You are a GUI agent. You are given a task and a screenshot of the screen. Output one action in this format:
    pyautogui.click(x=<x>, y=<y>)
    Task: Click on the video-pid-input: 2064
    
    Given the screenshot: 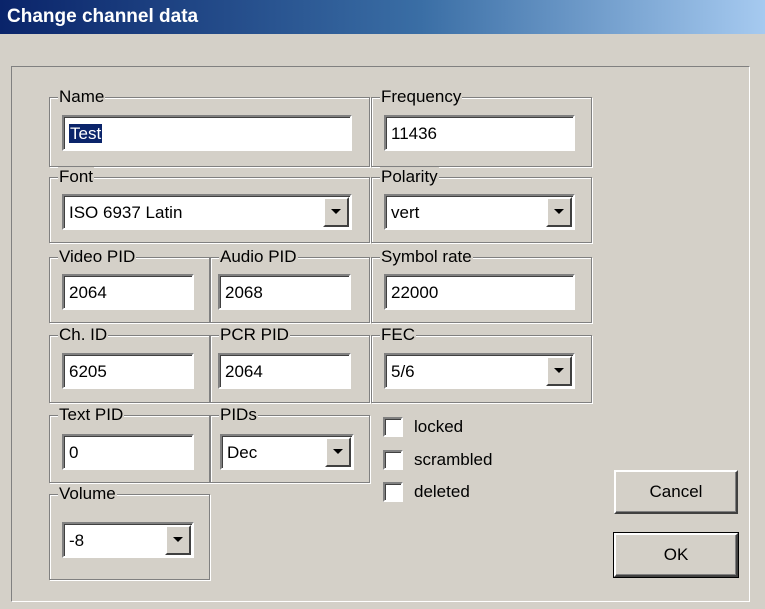 What is the action you would take?
    pyautogui.click(x=128, y=292)
    